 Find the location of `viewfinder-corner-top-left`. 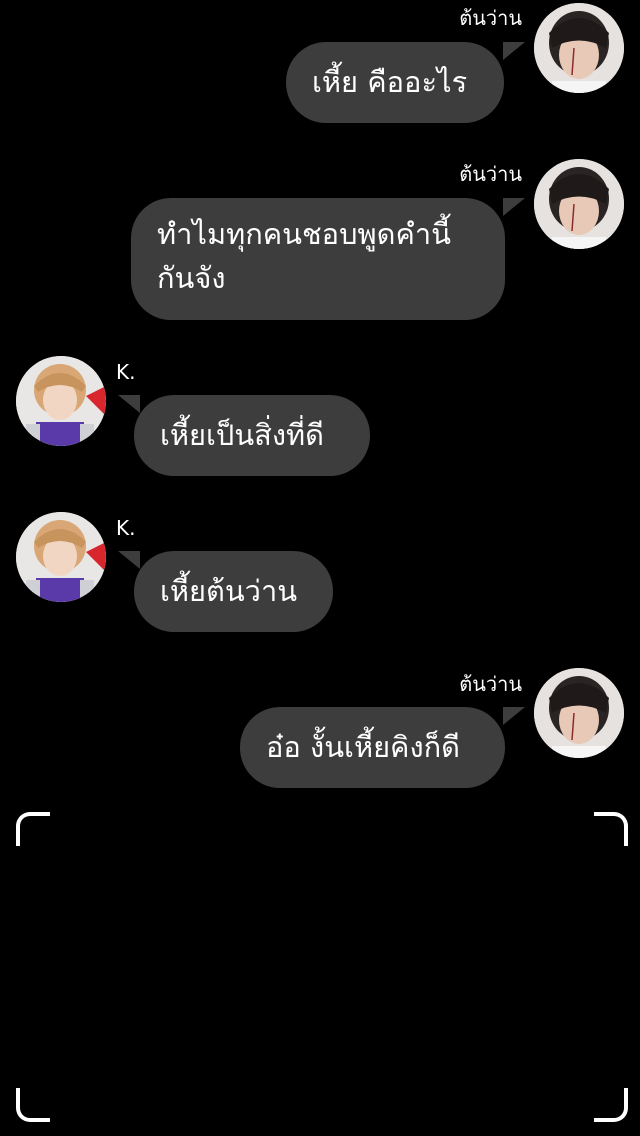

viewfinder-corner-top-left is located at coordinates (33, 829).